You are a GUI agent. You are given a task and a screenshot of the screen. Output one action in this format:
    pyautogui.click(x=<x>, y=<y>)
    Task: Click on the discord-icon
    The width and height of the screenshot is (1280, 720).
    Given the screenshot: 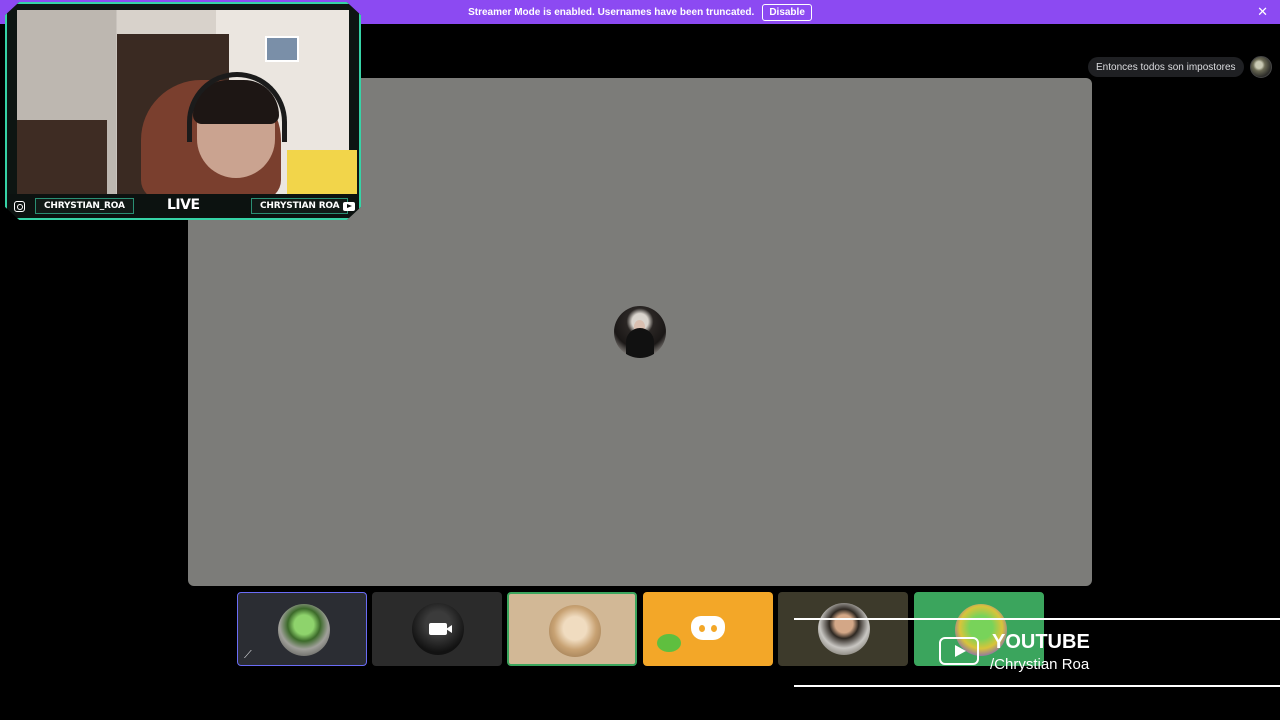 What is the action you would take?
    pyautogui.click(x=708, y=628)
    